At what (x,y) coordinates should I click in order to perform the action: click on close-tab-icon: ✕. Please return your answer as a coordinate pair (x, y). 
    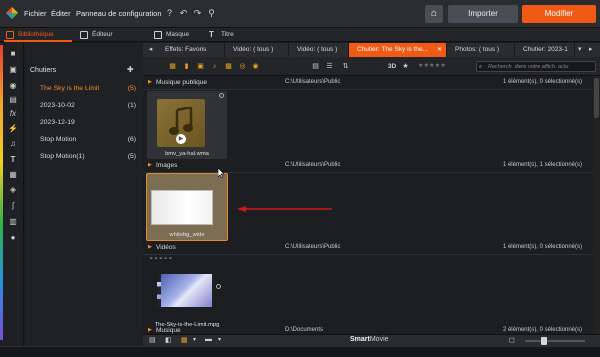
    Looking at the image, I should click on (439, 50).